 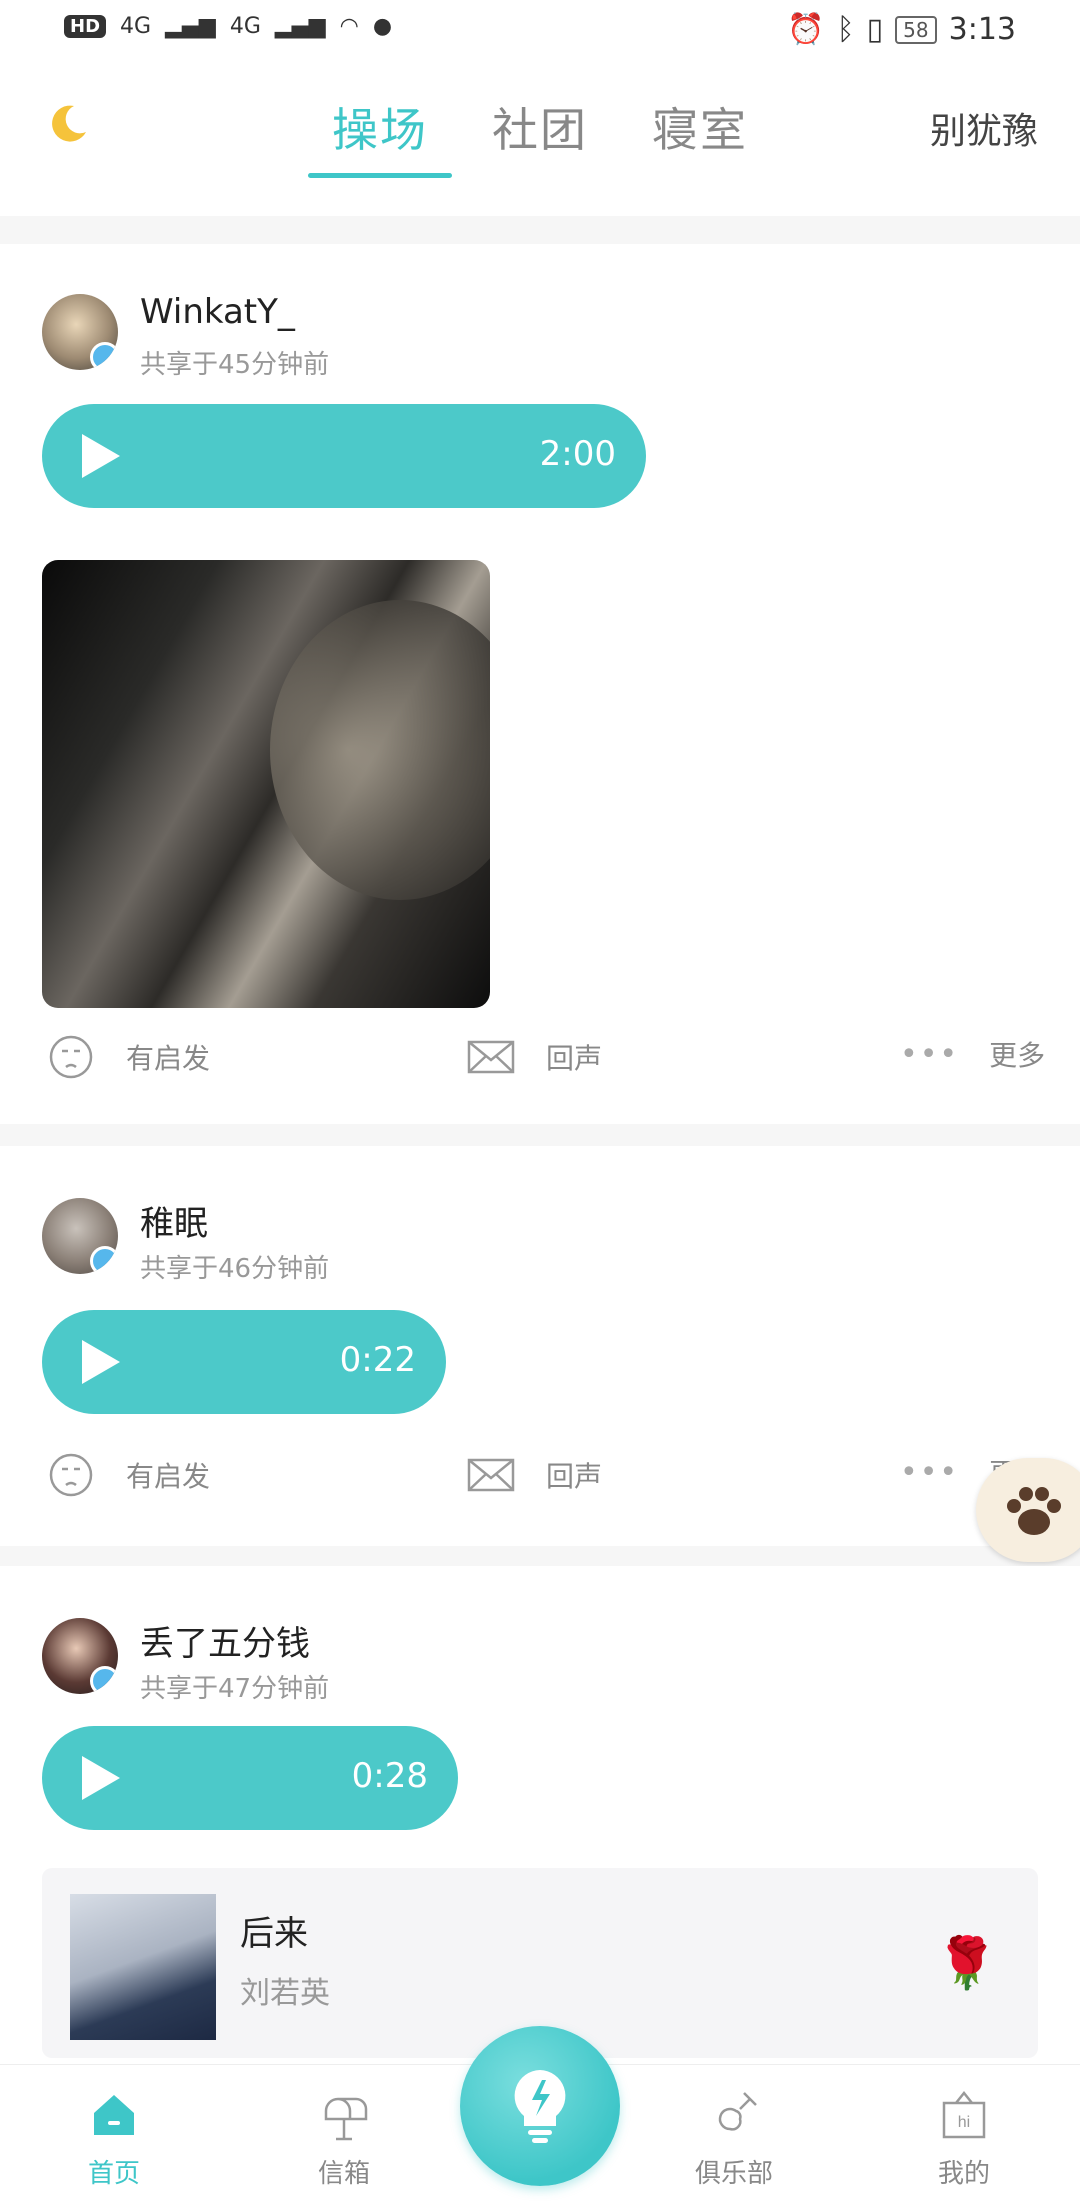 What do you see at coordinates (1017, 1055) in the screenshot?
I see `more-label: 更多` at bounding box center [1017, 1055].